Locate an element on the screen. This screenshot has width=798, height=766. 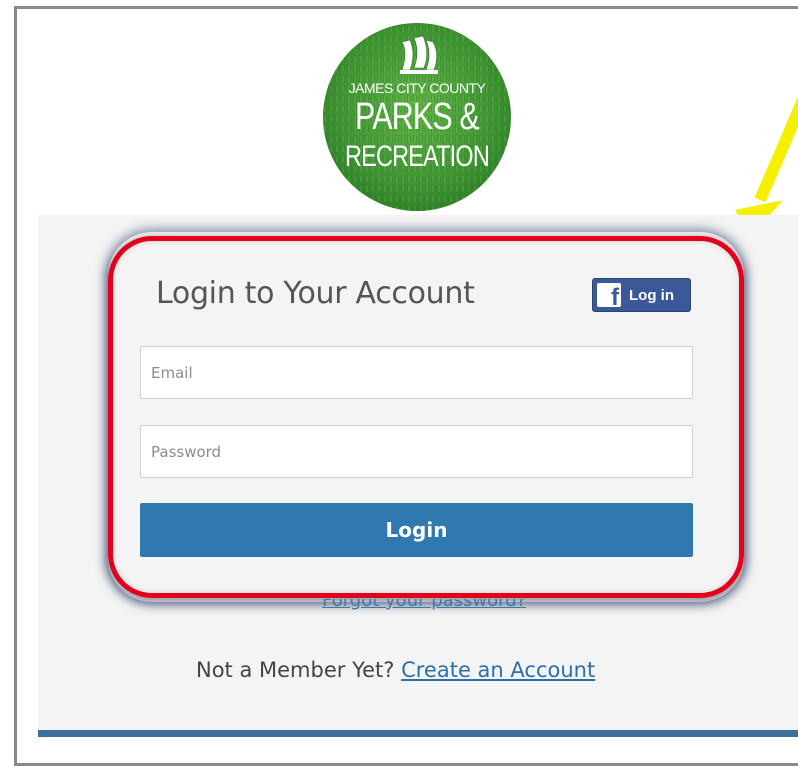
facebook-icon: f is located at coordinates (609, 296).